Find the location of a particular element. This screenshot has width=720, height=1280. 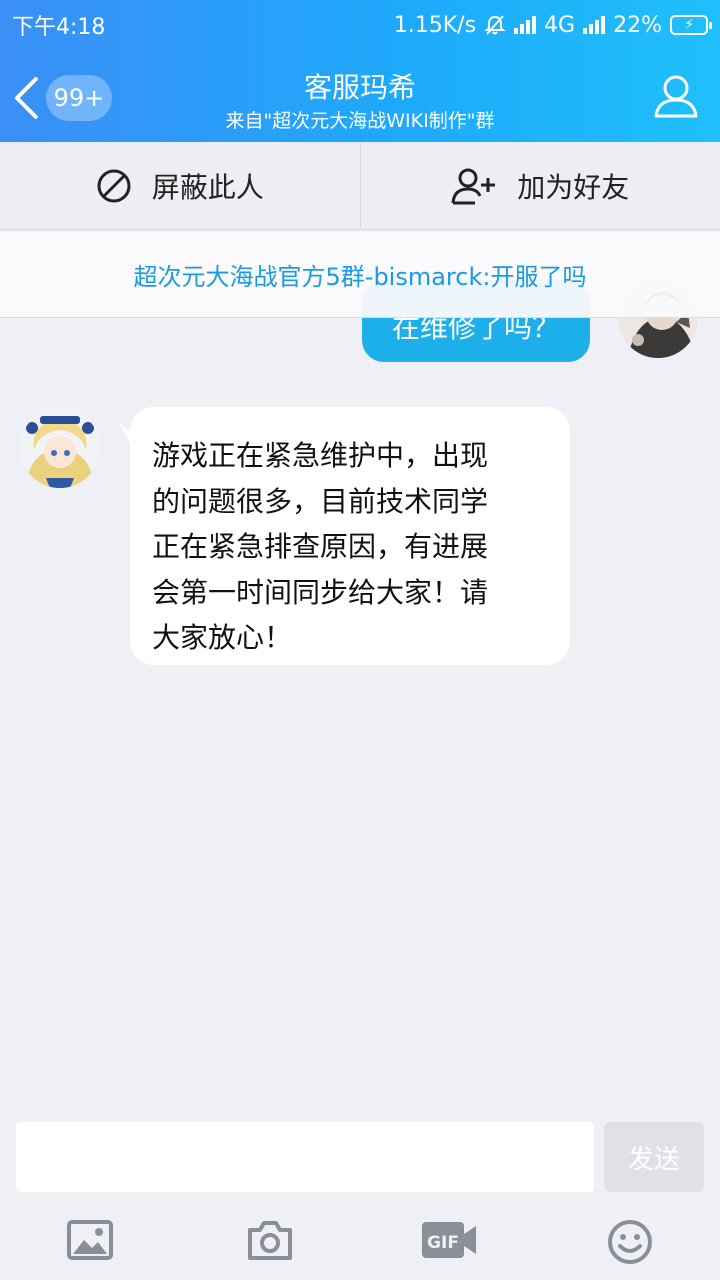

battery-icon: ⚡ is located at coordinates (691, 25).